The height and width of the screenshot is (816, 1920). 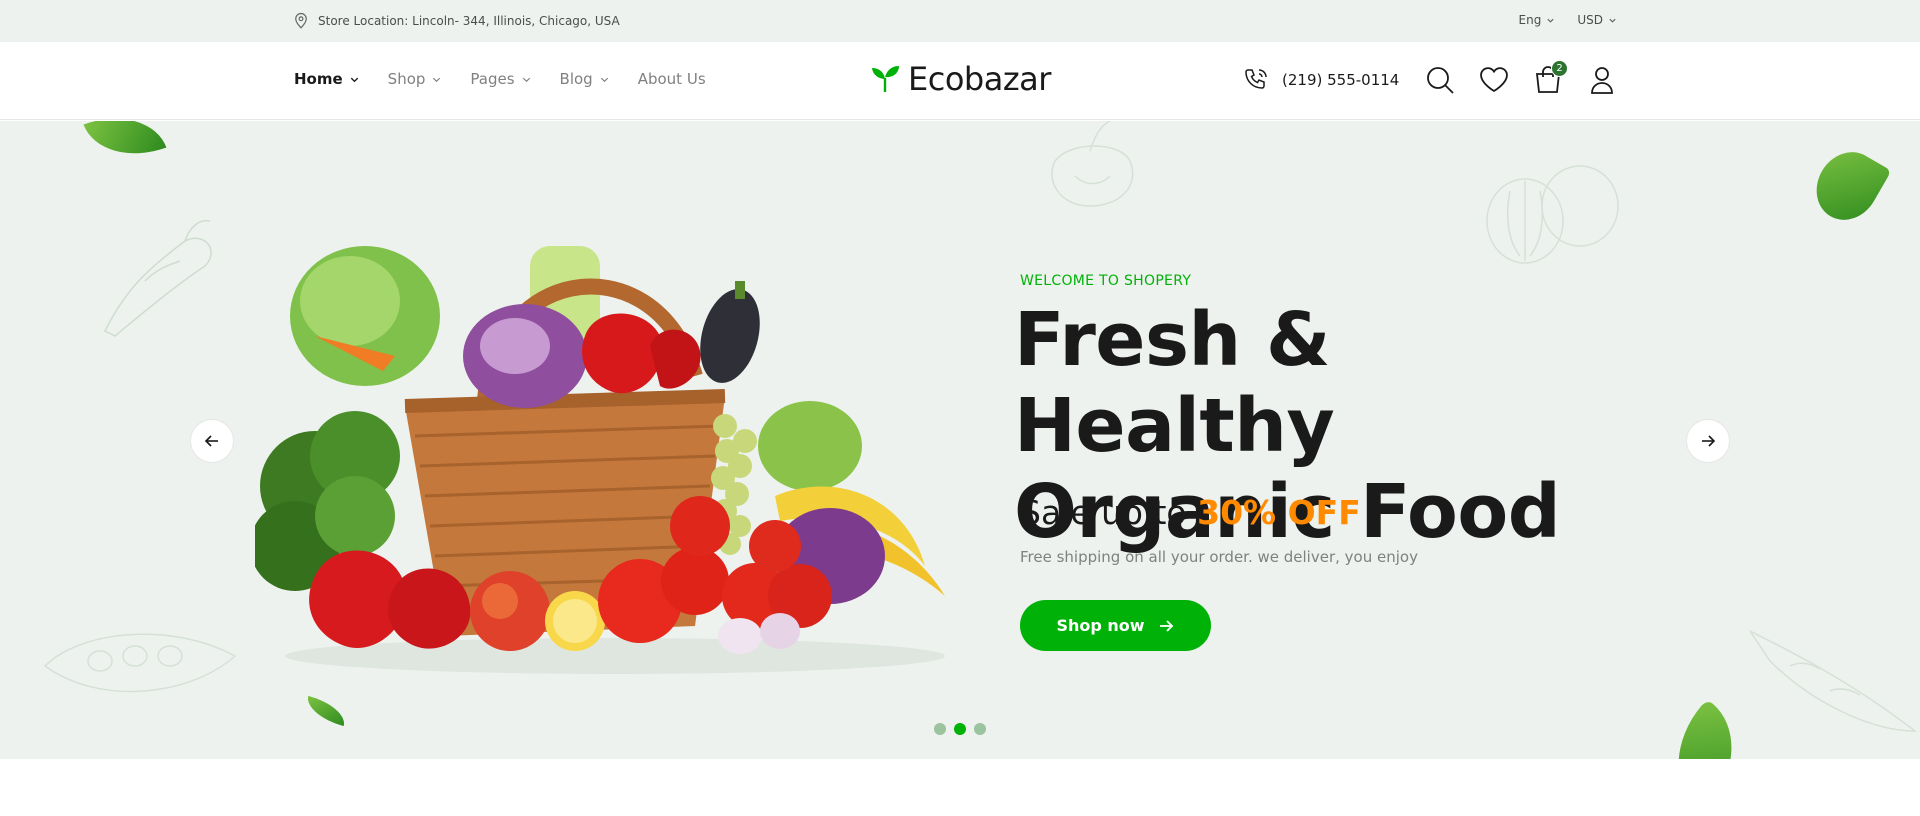 I want to click on account-button, so click(x=1602, y=80).